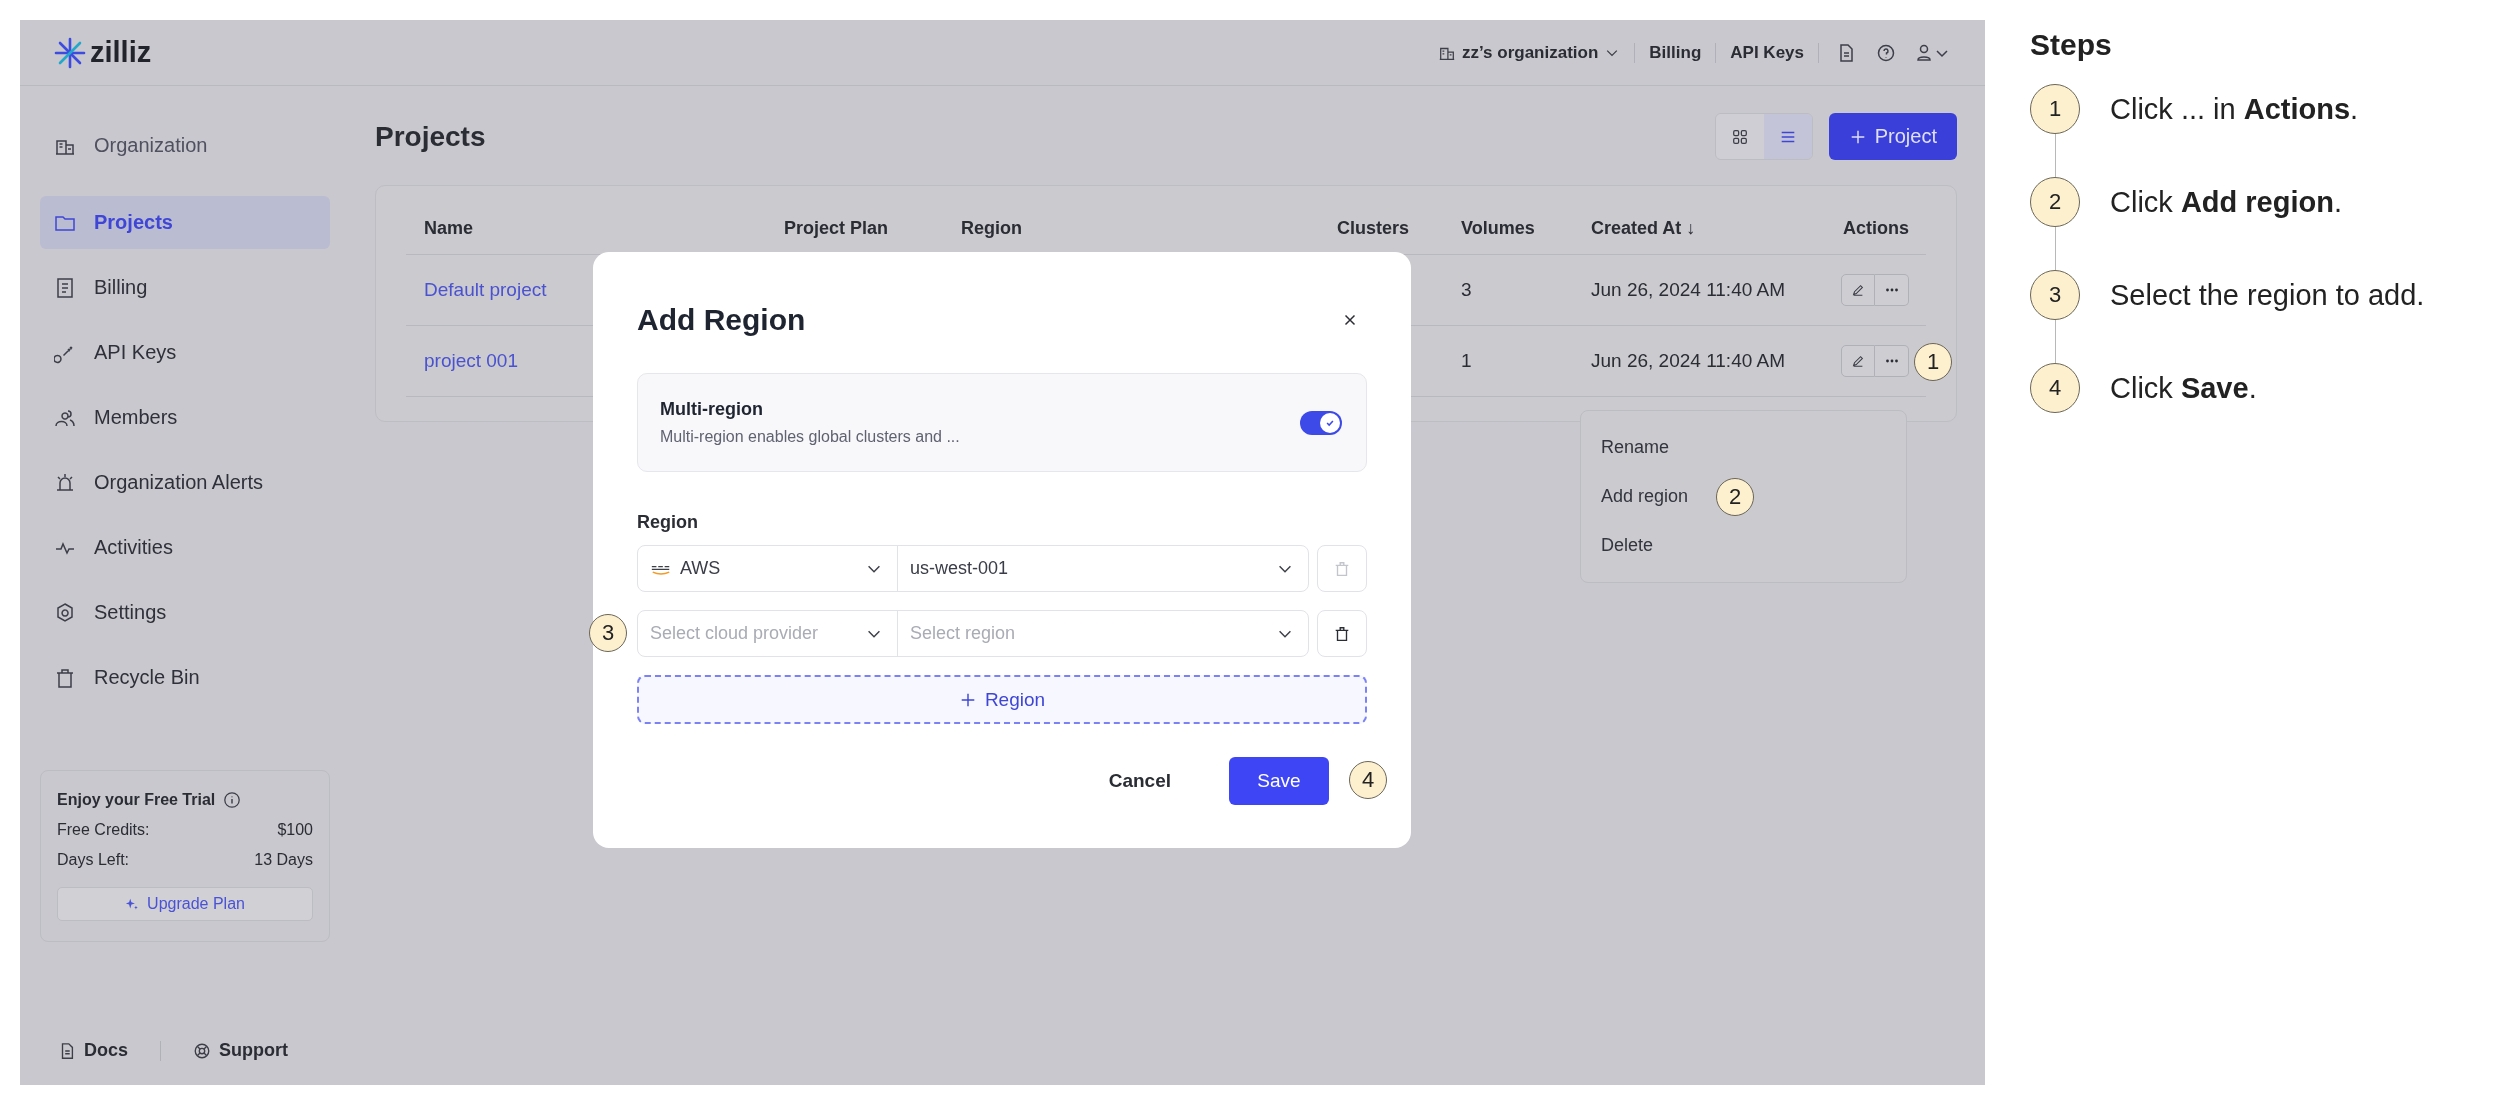  What do you see at coordinates (232, 800) in the screenshot?
I see `info-icon` at bounding box center [232, 800].